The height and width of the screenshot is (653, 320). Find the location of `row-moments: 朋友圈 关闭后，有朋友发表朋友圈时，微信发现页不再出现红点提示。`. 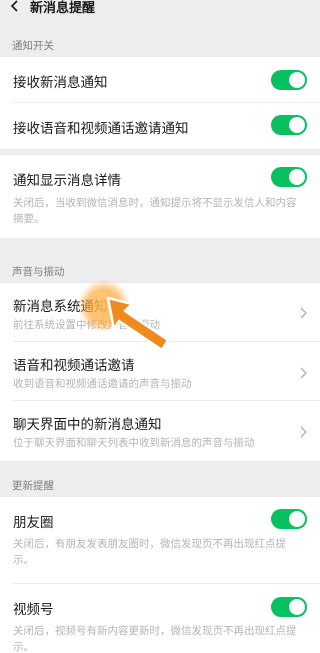

row-moments: 朋友圈 关闭后，有朋友发表朋友圈时，微信发现页不再出现红点提示。 is located at coordinates (160, 540).